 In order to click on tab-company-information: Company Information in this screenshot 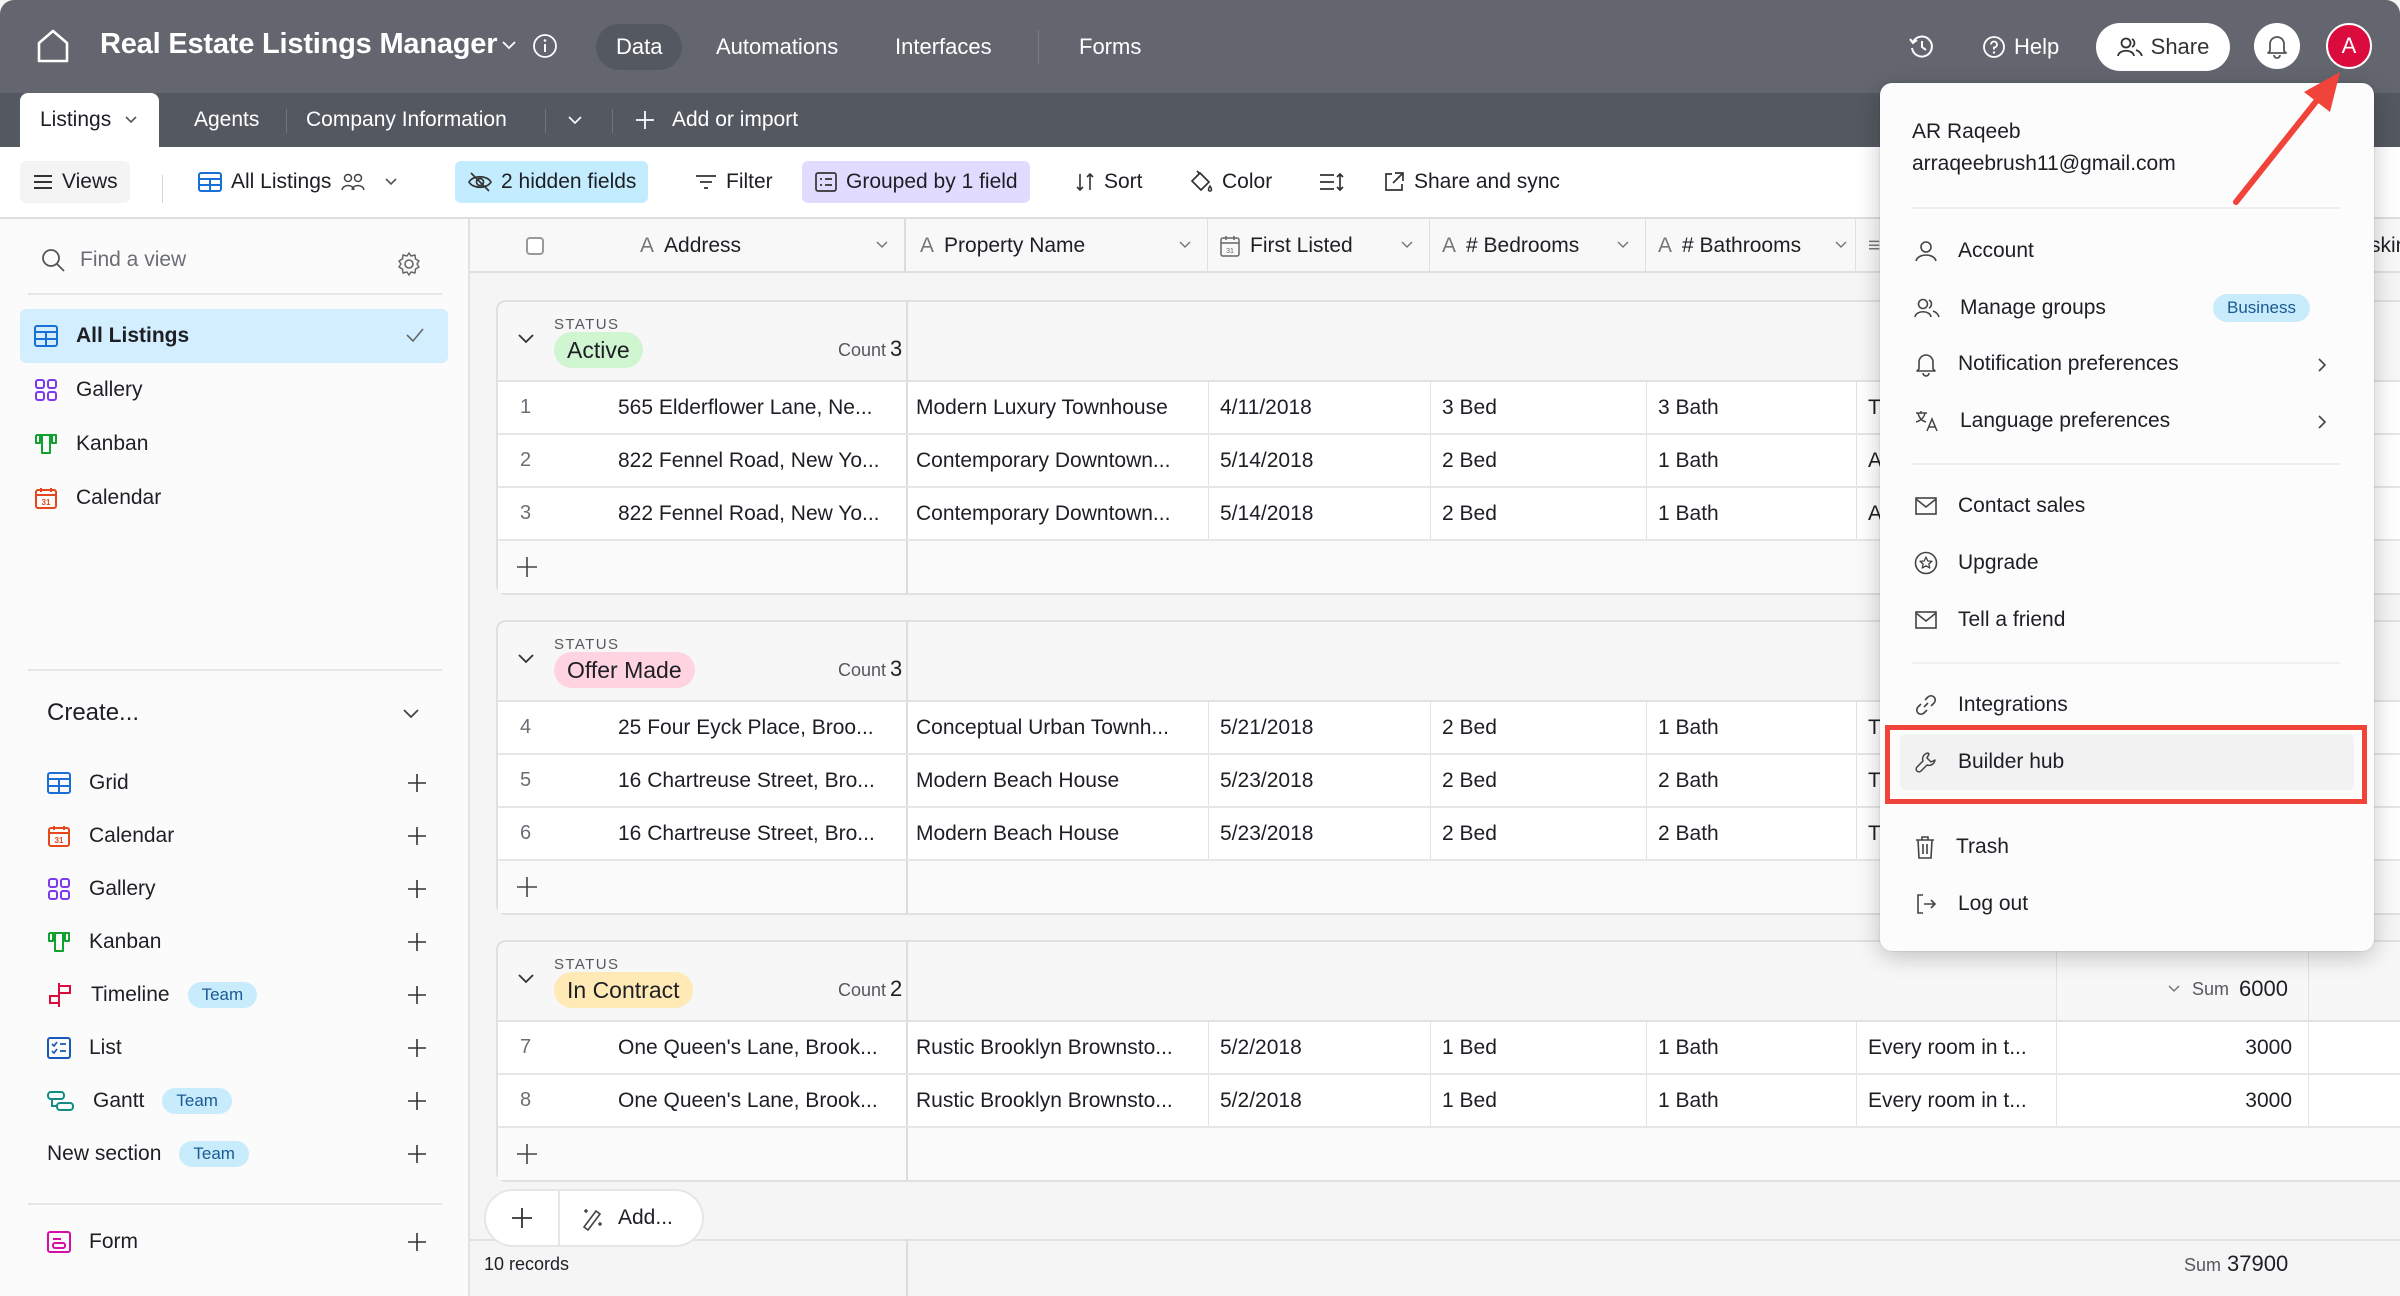, I will do `click(406, 120)`.